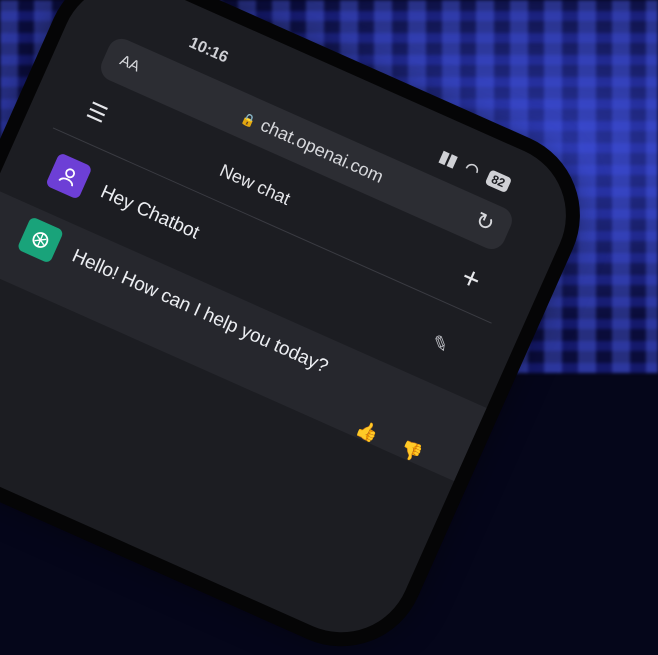  I want to click on chatgpt-logo-icon, so click(40, 240).